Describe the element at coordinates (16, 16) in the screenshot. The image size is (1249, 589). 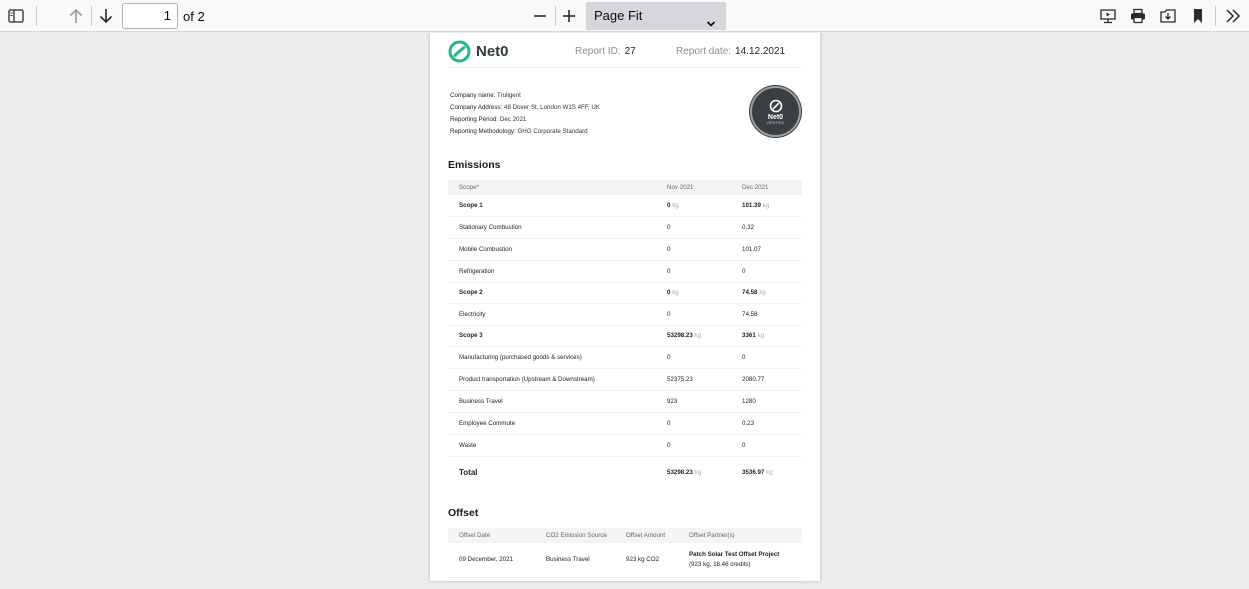
I see `sidebar-toggle-icon` at that location.